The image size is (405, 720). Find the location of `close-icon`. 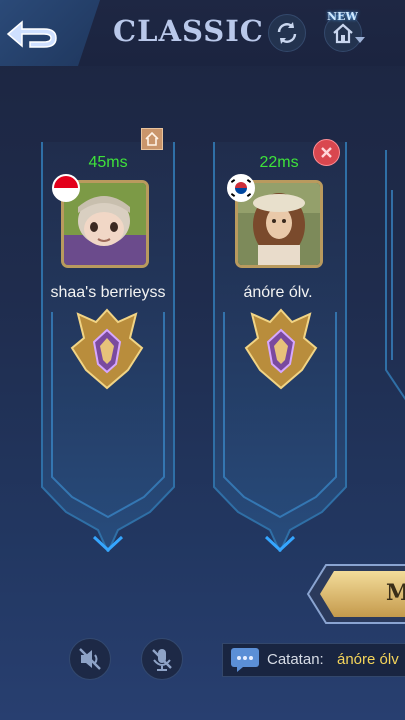

close-icon is located at coordinates (326, 152).